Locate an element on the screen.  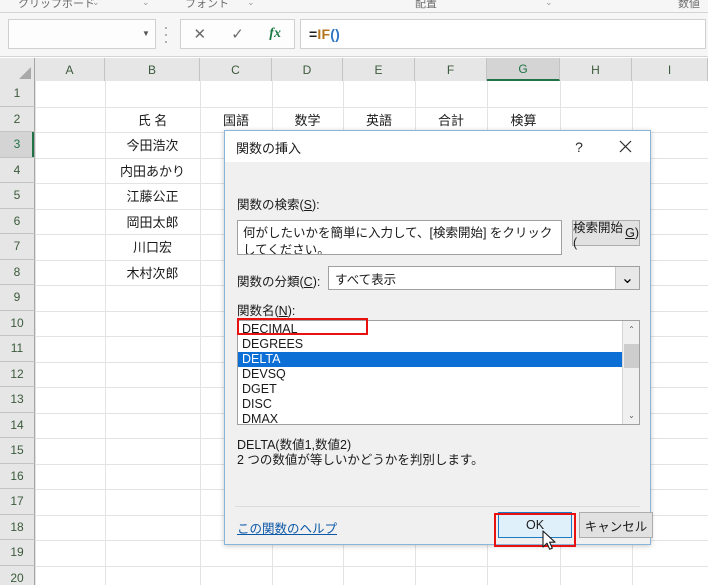
formula-bar-grip is located at coordinates (166, 35).